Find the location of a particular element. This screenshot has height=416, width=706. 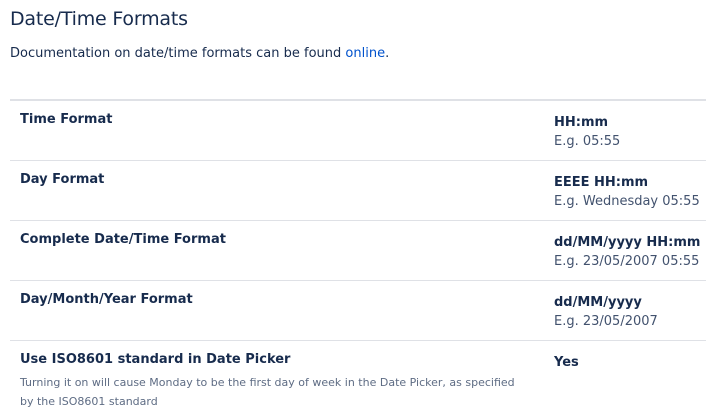

value-cell: EEEE HH:mm E.g. Wednesday 05:55 is located at coordinates (625, 190).